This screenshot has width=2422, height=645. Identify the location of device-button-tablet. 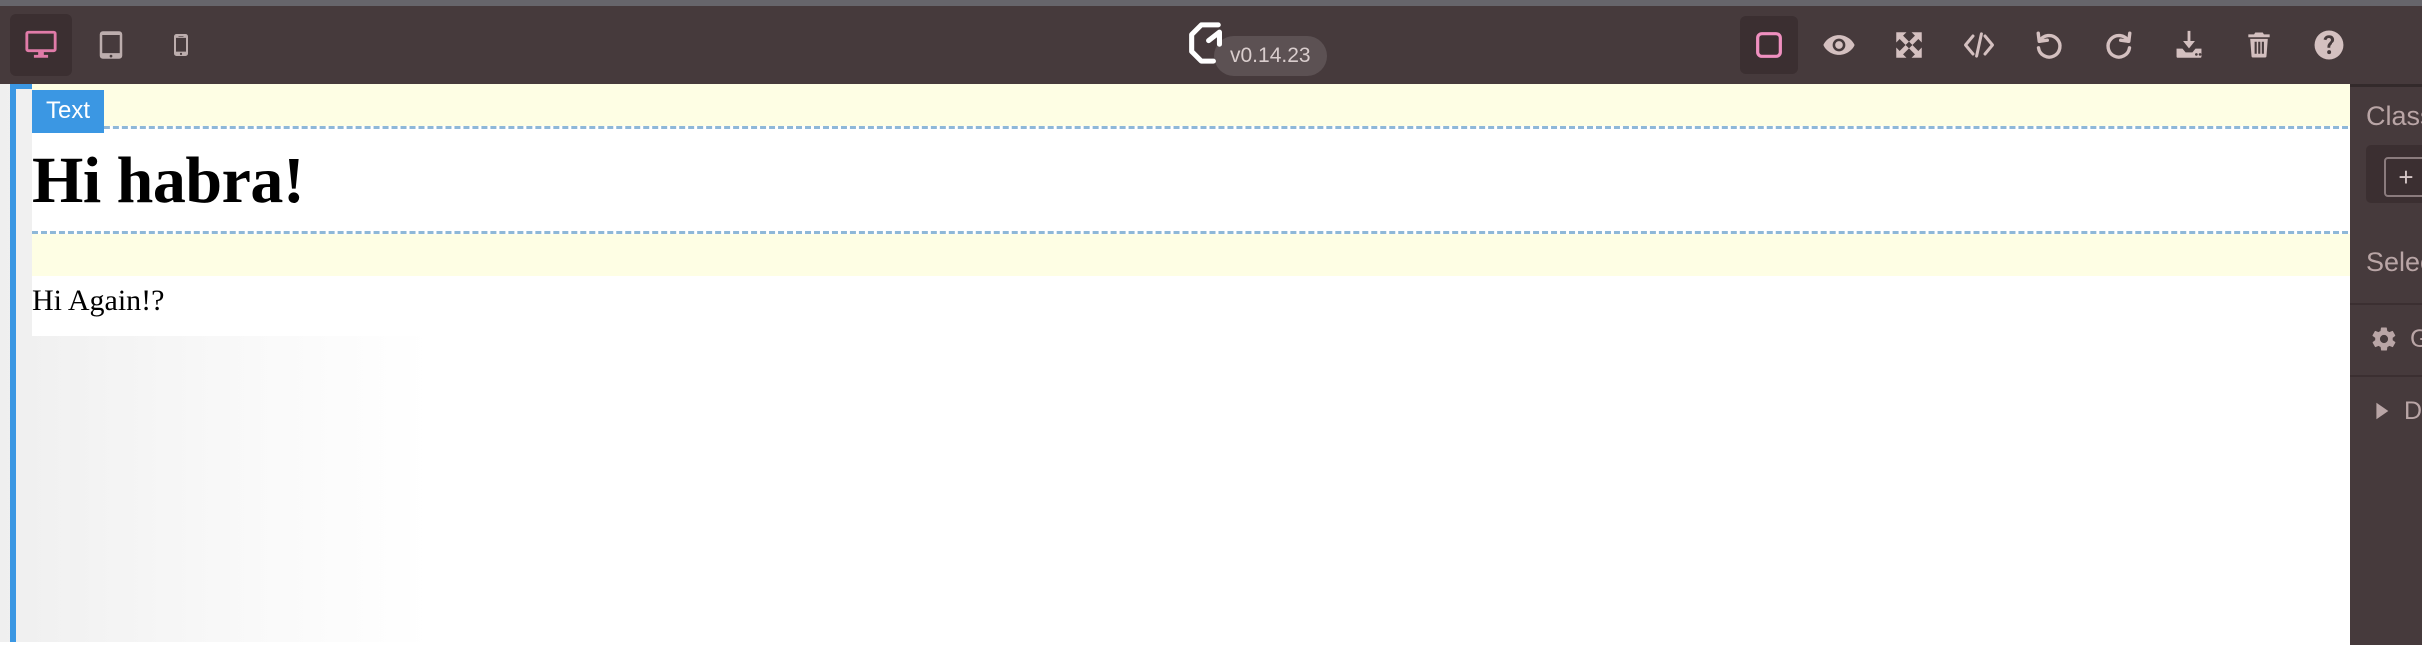
(111, 45).